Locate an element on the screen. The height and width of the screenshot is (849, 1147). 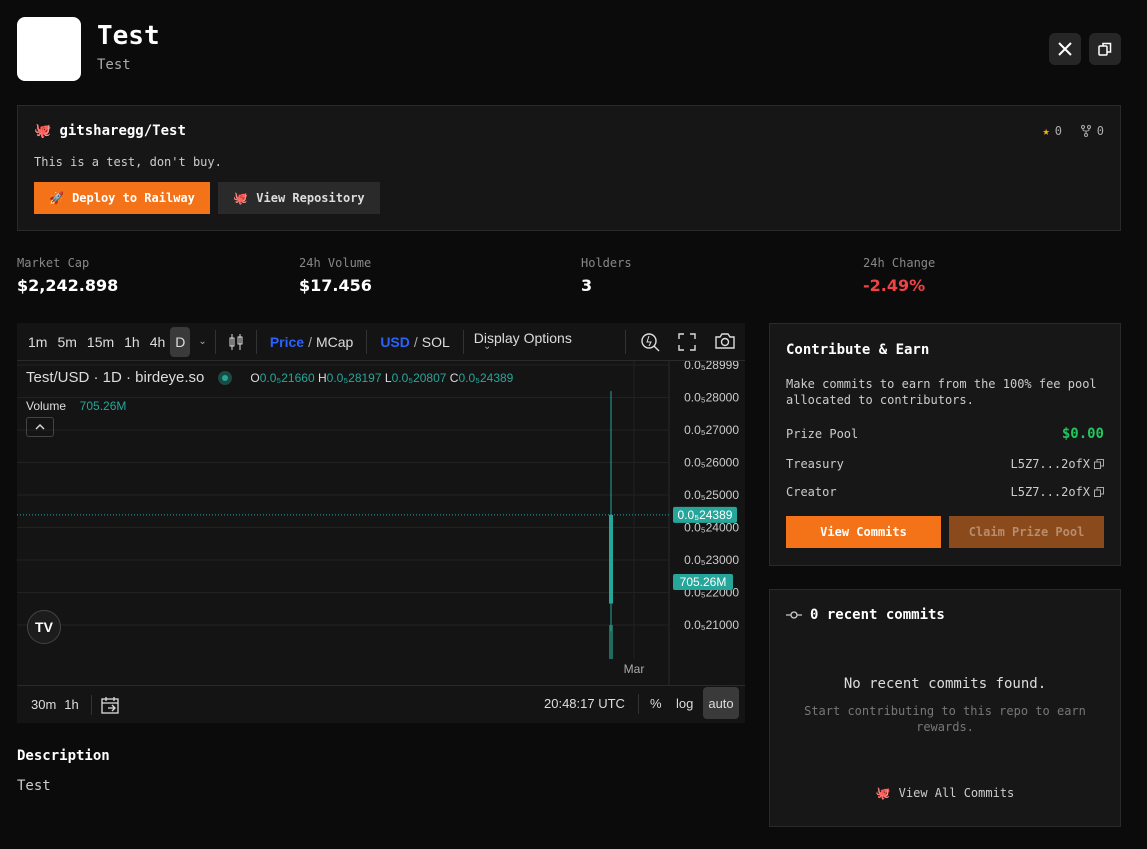
y-tick-label: 0.0₅28000 is located at coordinates (711, 397).